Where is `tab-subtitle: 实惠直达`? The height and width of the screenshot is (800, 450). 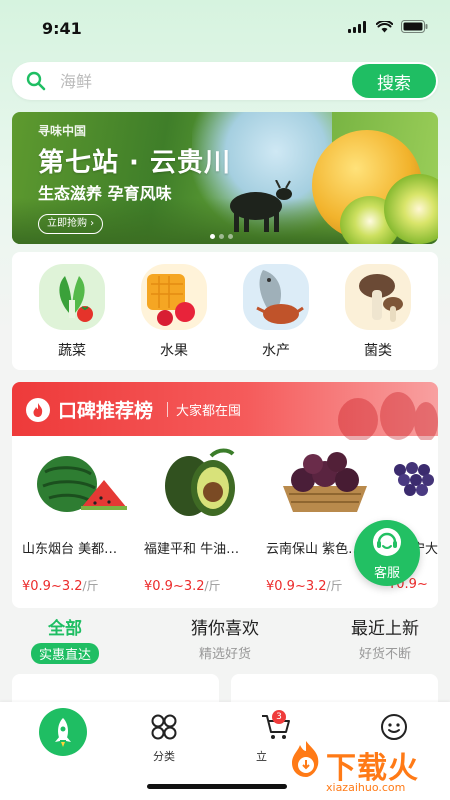 tab-subtitle: 实惠直达 is located at coordinates (64, 653).